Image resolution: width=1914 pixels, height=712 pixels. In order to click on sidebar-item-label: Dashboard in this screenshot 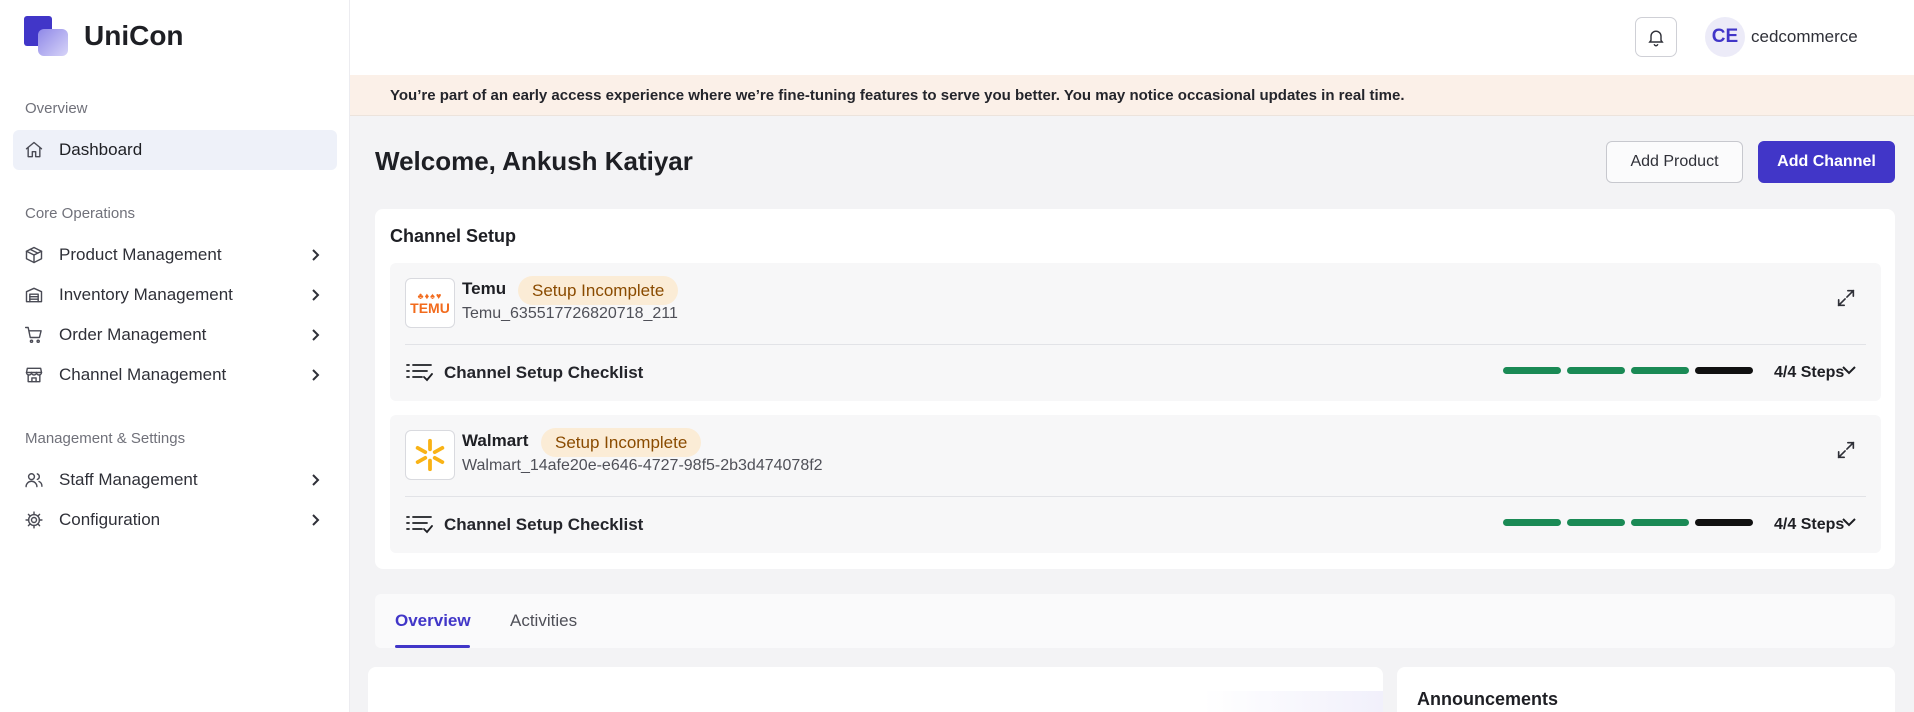, I will do `click(101, 149)`.